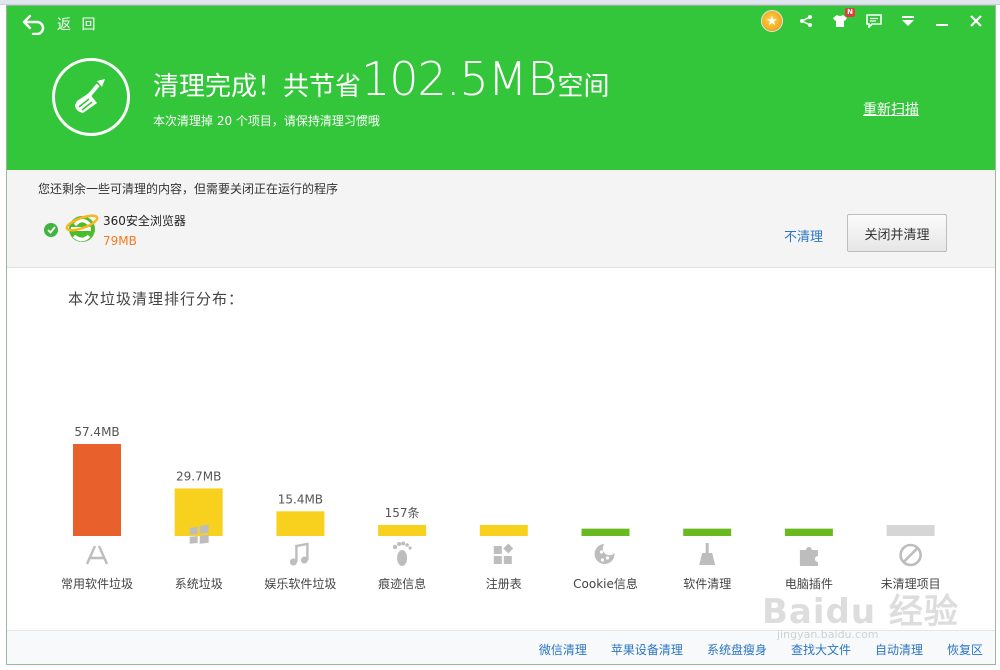 The height and width of the screenshot is (670, 1000). I want to click on share-icon, so click(806, 21).